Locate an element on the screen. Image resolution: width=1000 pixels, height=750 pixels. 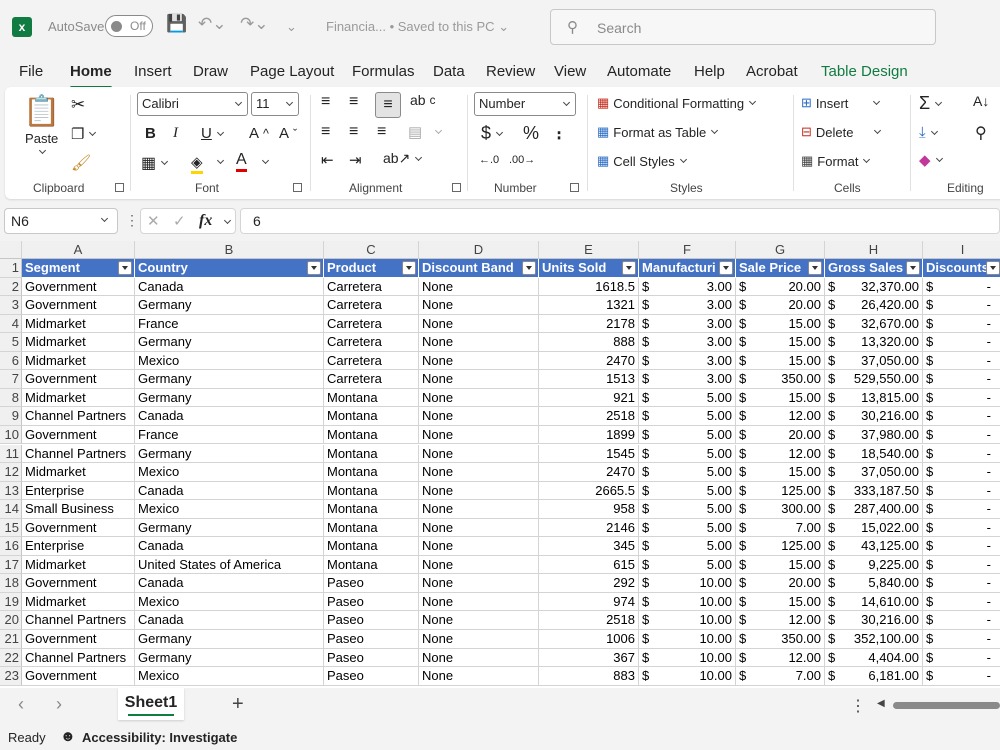
row-header: 13 is located at coordinates (11, 491).